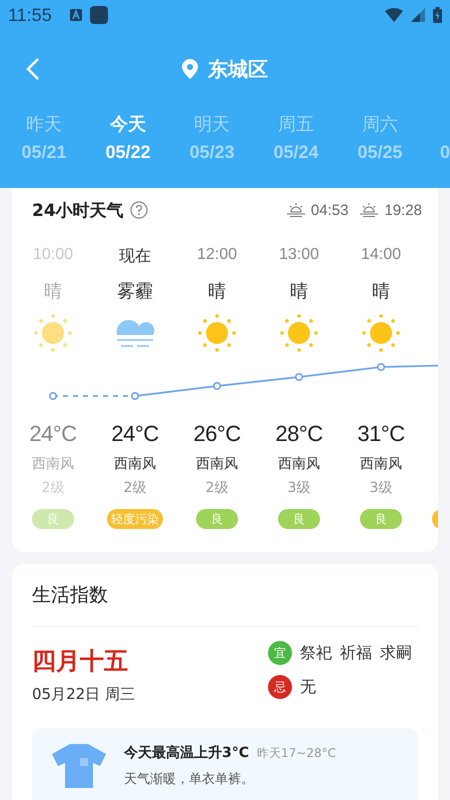 The image size is (450, 800). Describe the element at coordinates (33, 69) in the screenshot. I see `back-button` at that location.